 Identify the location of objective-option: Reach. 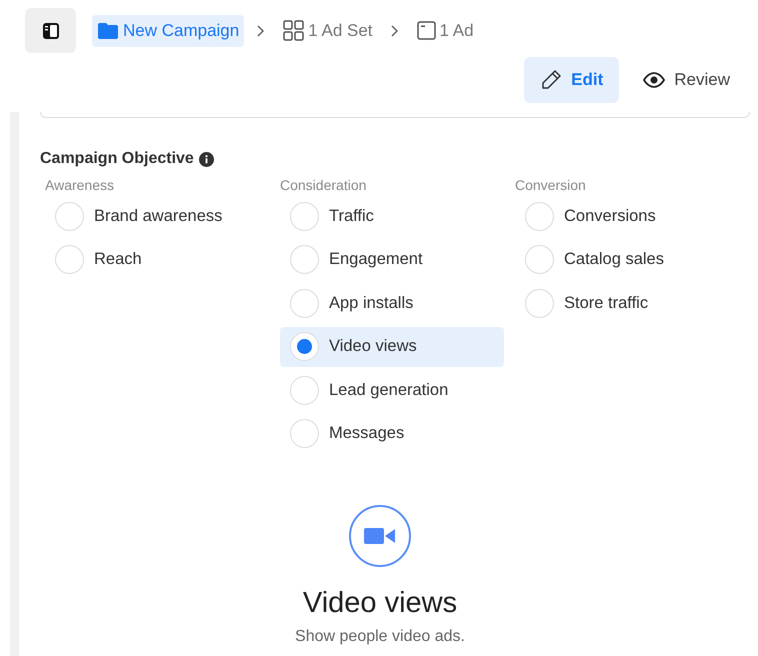
(157, 260).